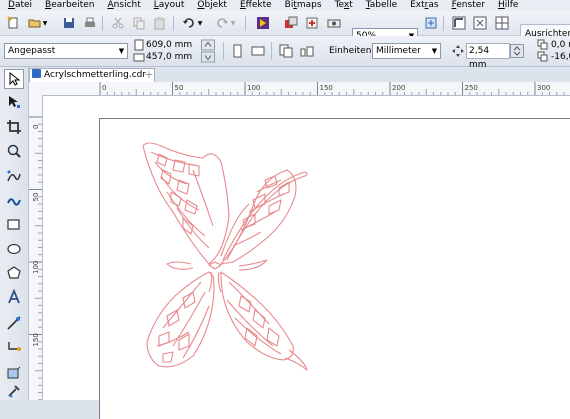 The image size is (570, 419). What do you see at coordinates (123, 5) in the screenshot?
I see `menu-item-ansicht: Ansicht` at bounding box center [123, 5].